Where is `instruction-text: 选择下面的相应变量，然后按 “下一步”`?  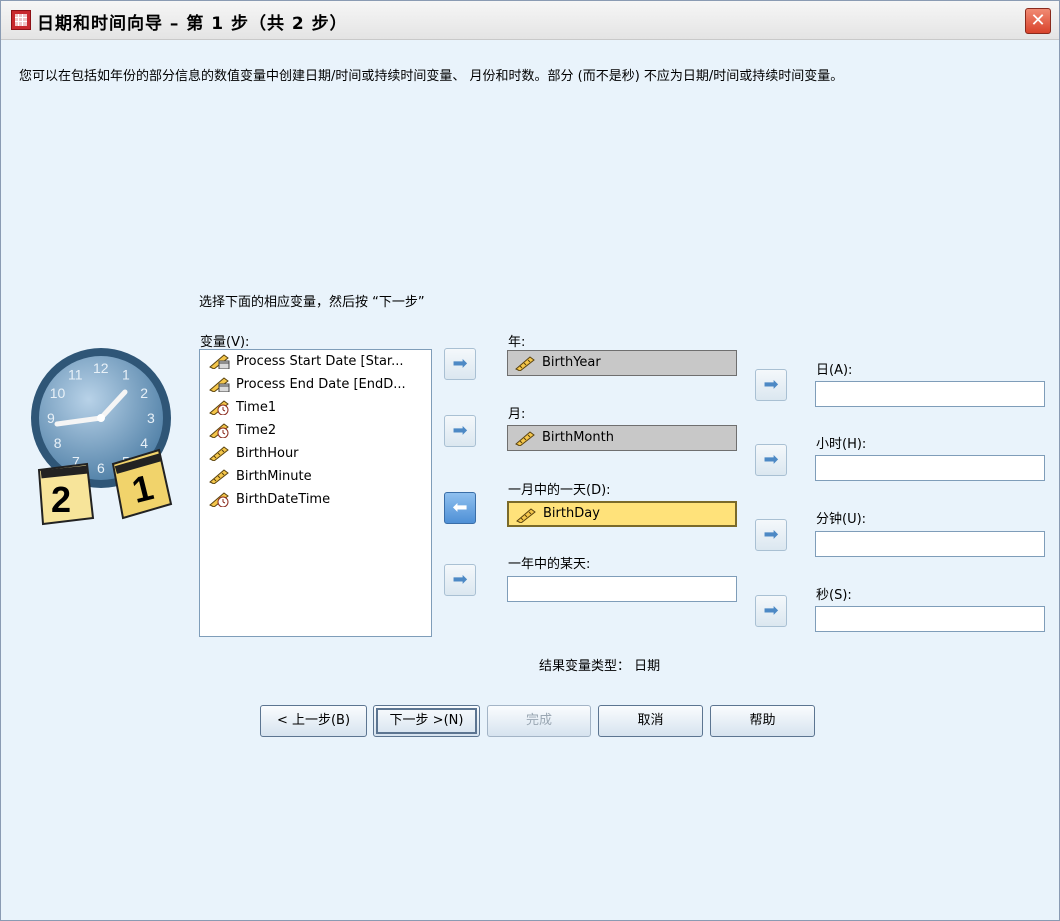
instruction-text: 选择下面的相应变量，然后按 “下一步” is located at coordinates (312, 302).